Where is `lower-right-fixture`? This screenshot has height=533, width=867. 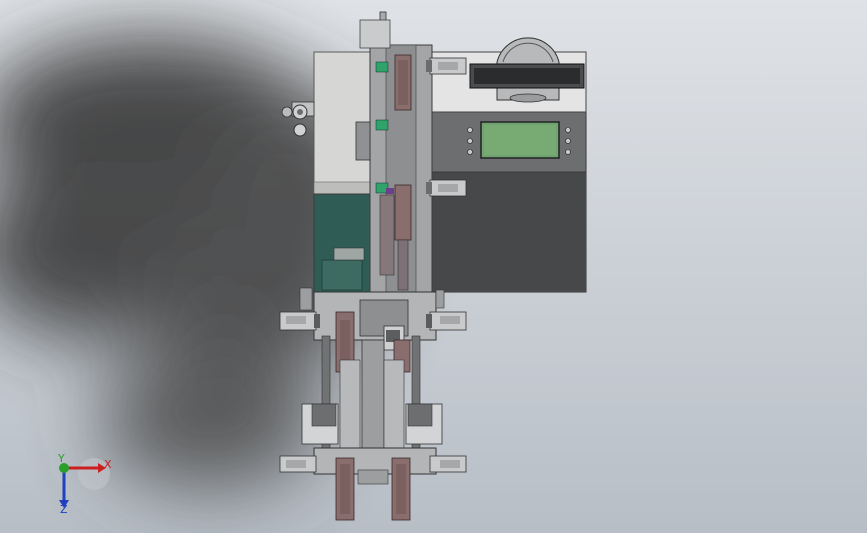 lower-right-fixture is located at coordinates (424, 424).